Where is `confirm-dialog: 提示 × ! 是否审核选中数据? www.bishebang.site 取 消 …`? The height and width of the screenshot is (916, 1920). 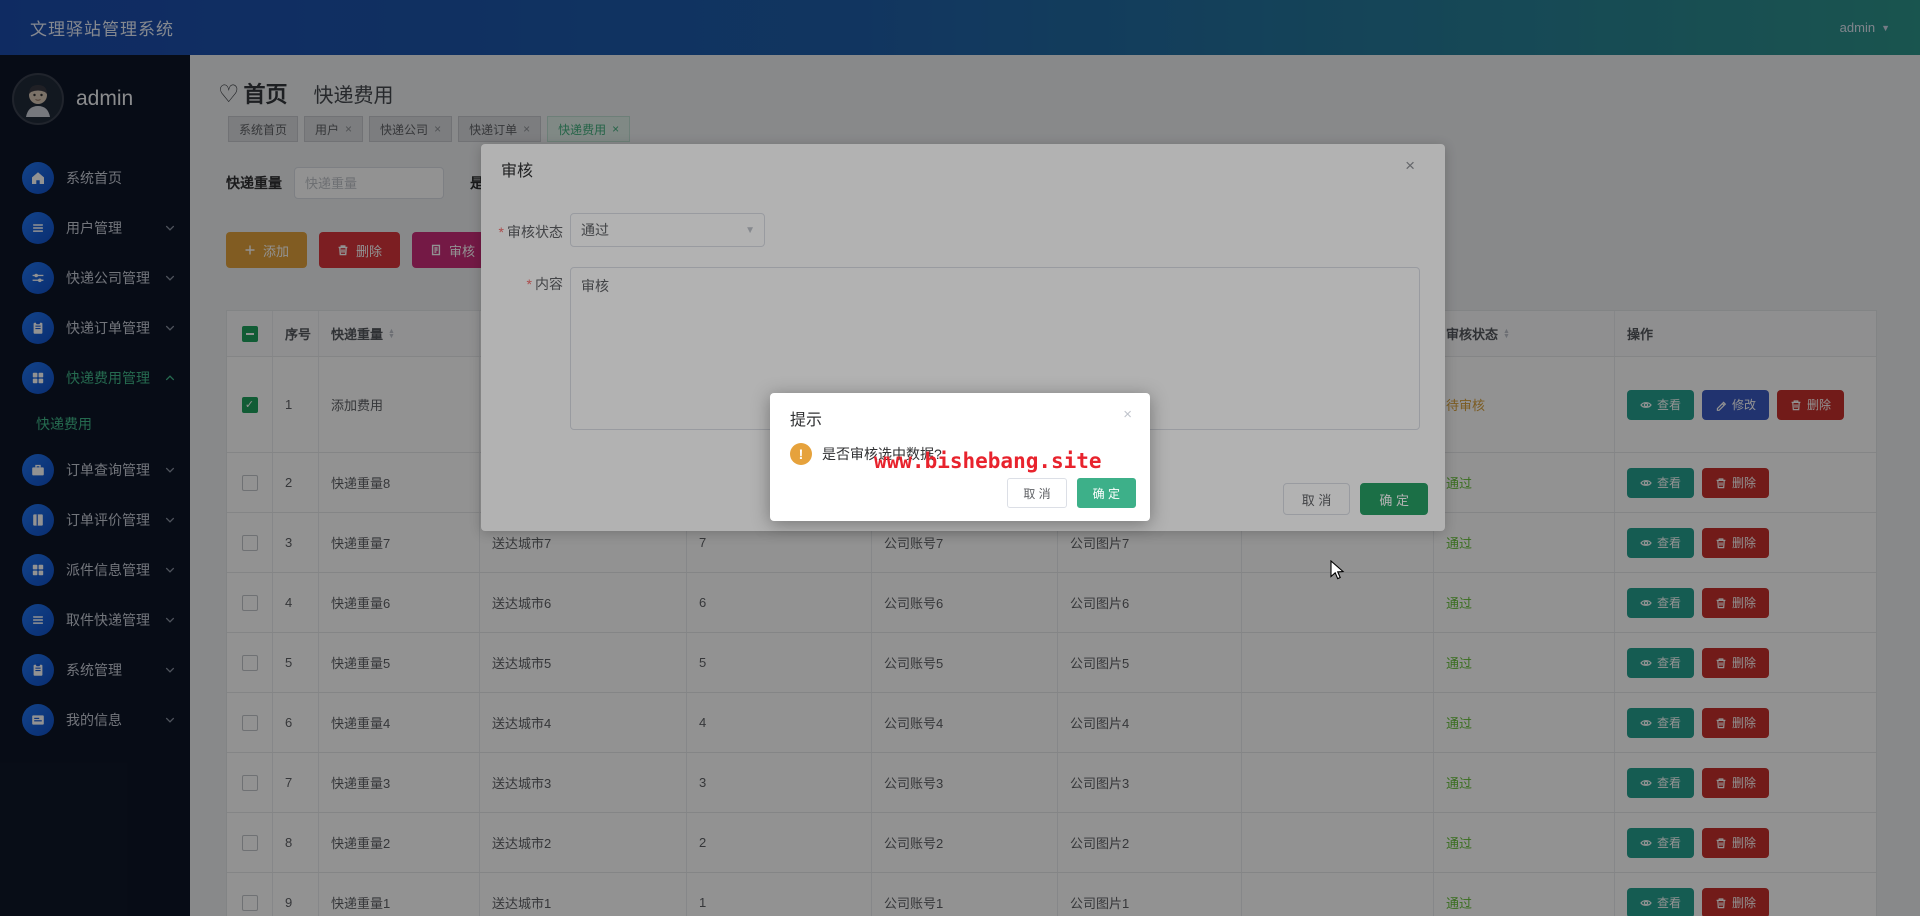 confirm-dialog: 提示 × ! 是否审核选中数据? www.bishebang.site 取 消 … is located at coordinates (960, 457).